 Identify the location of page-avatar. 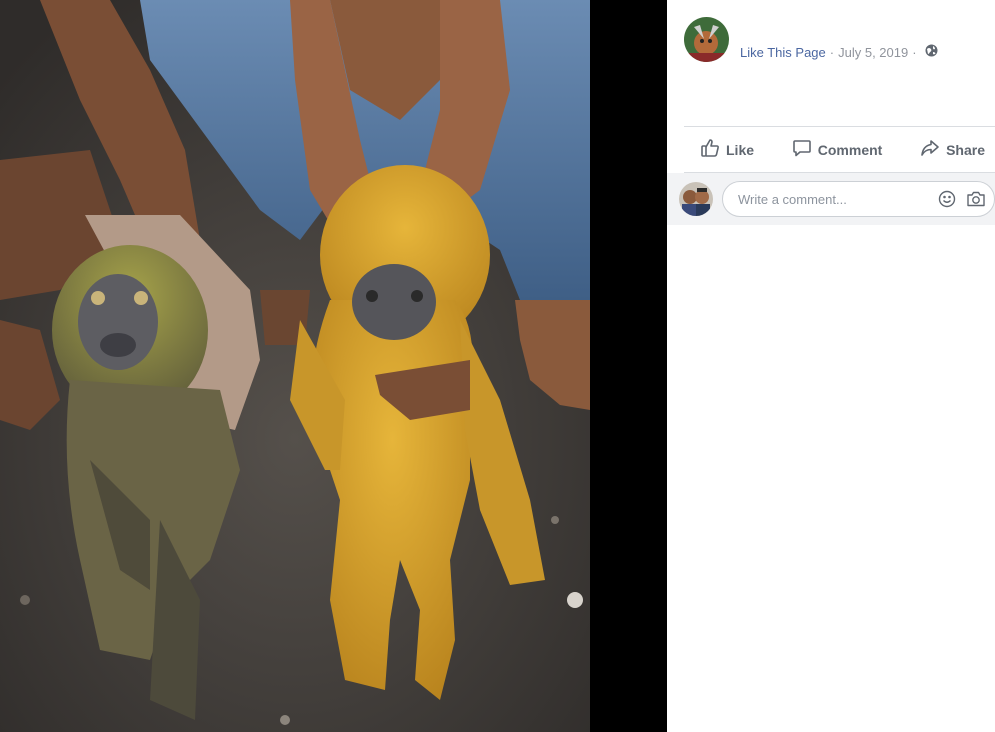
(706, 39).